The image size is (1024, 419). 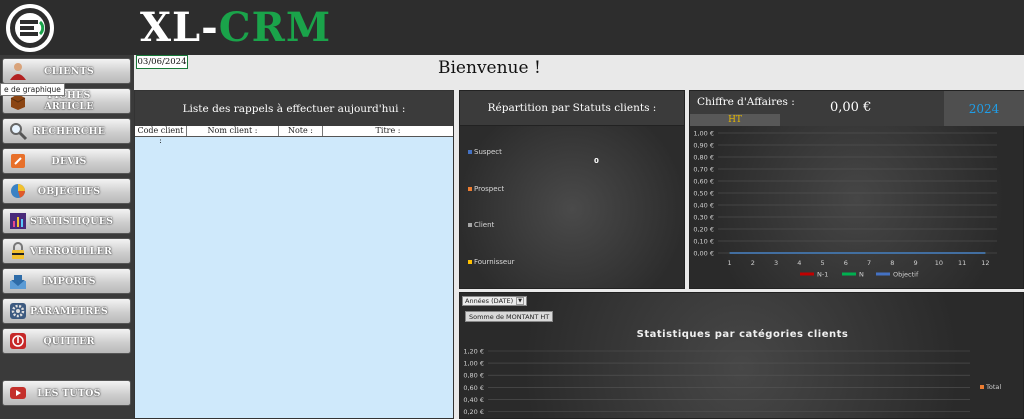 What do you see at coordinates (572, 108) in the screenshot?
I see `pie-panel-title: Répartition par Statuts clients :` at bounding box center [572, 108].